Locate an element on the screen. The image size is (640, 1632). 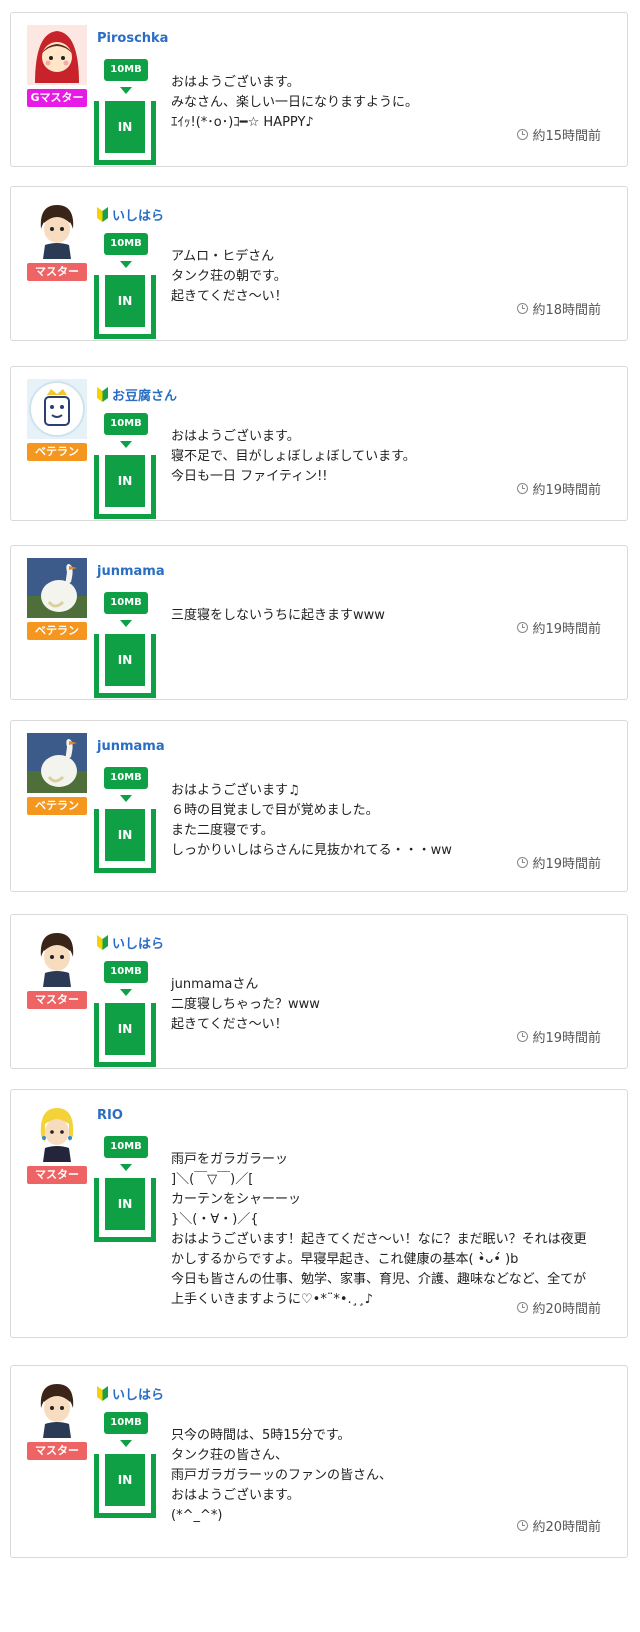
time-label: 約18時間前 is located at coordinates (566, 310).